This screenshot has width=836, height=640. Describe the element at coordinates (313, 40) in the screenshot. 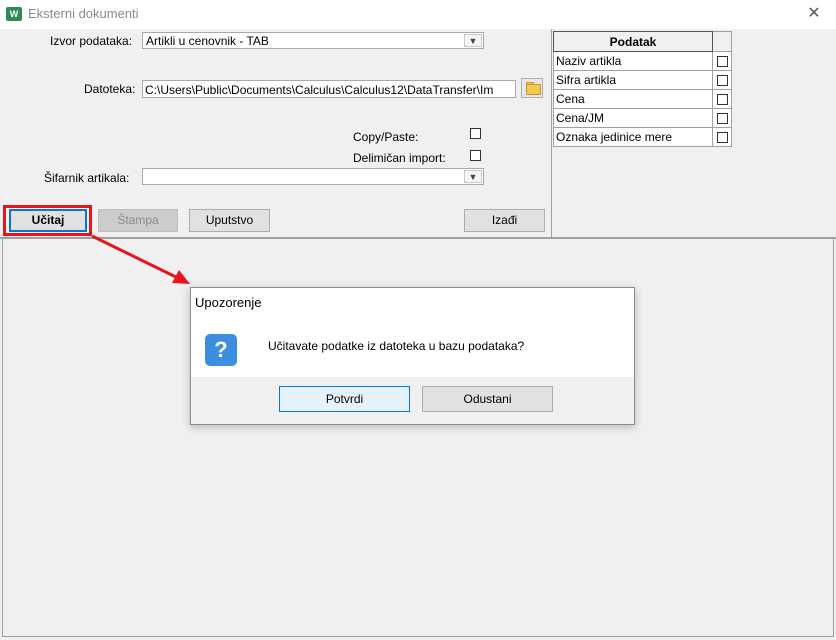

I see `source-combo: Artikli u cenovnik - TAB ▼` at that location.